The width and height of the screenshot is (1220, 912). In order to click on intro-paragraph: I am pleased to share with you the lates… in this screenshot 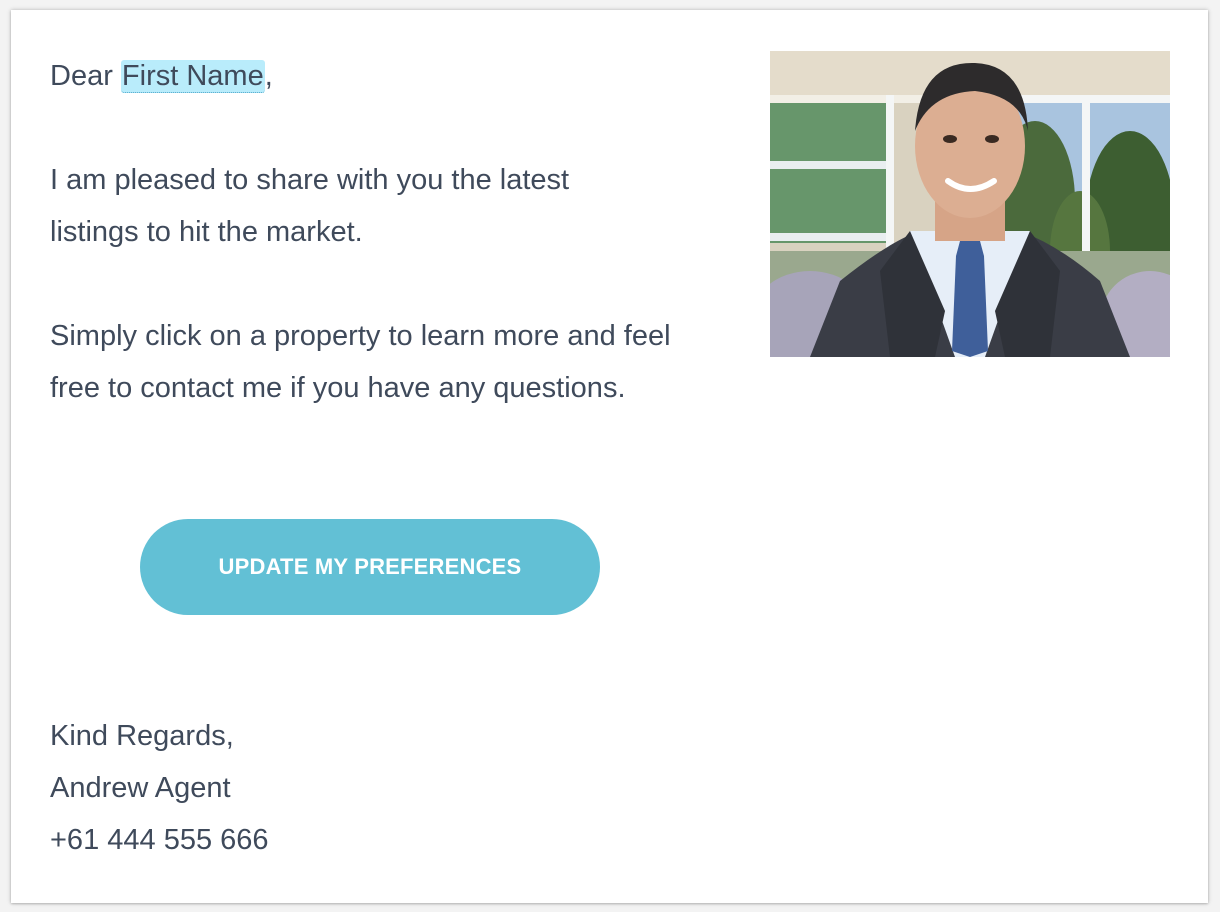, I will do `click(310, 206)`.